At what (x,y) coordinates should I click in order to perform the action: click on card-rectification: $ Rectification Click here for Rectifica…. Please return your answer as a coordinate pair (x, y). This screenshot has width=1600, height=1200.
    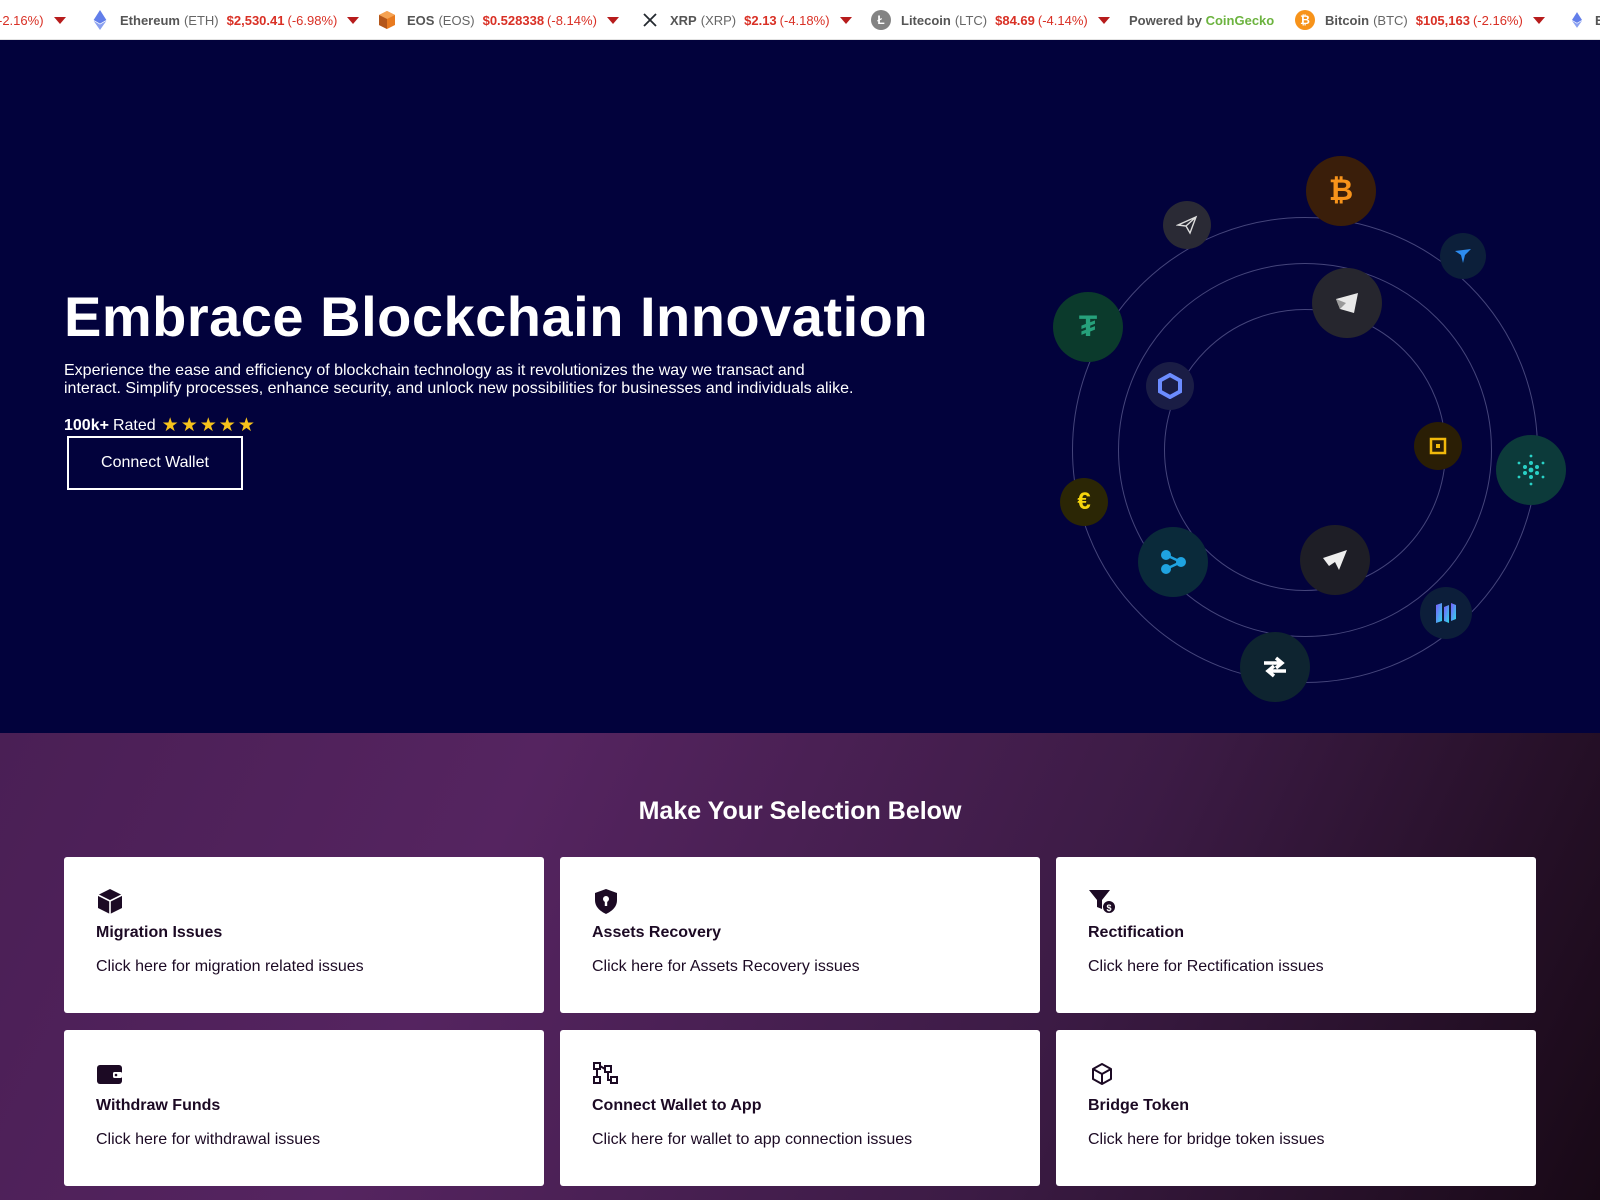
    Looking at the image, I should click on (1296, 935).